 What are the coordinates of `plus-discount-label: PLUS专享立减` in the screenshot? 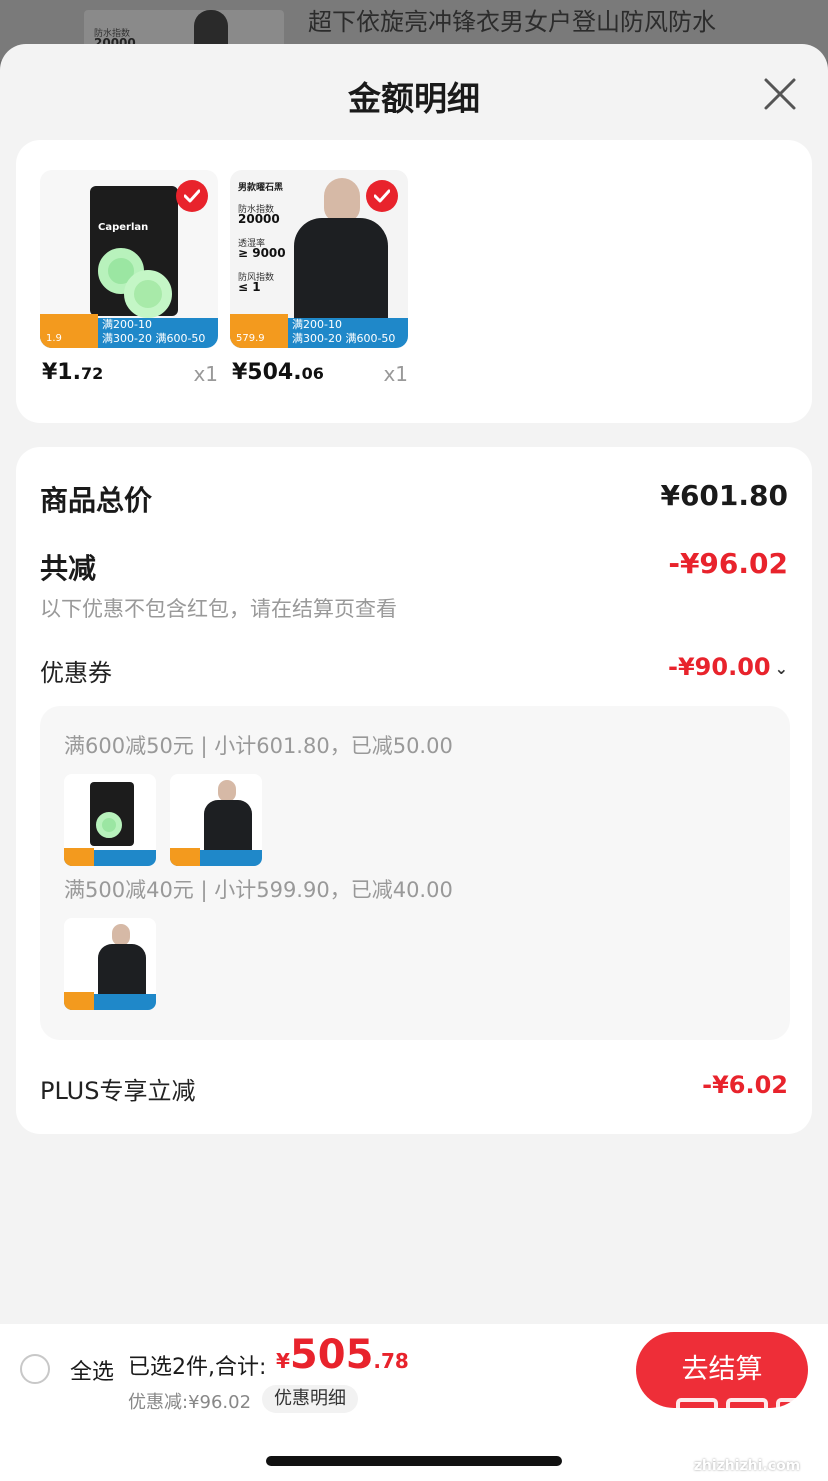 It's located at (118, 1091).